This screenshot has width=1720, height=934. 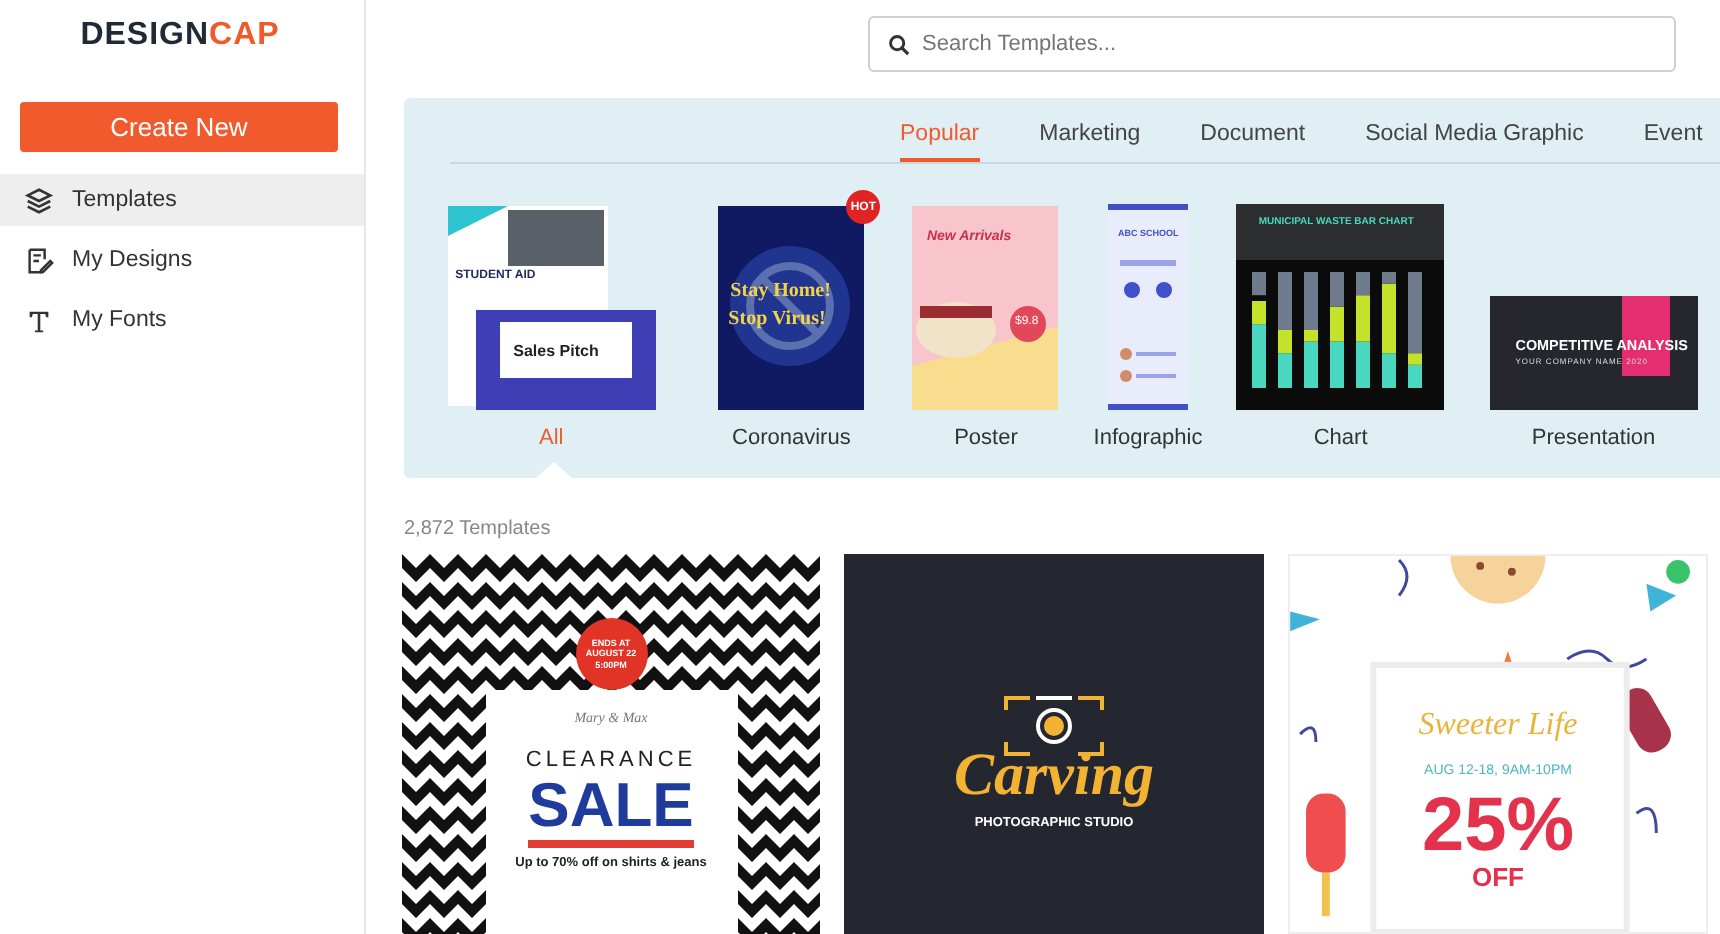 What do you see at coordinates (1054, 726) in the screenshot?
I see `camera-icon` at bounding box center [1054, 726].